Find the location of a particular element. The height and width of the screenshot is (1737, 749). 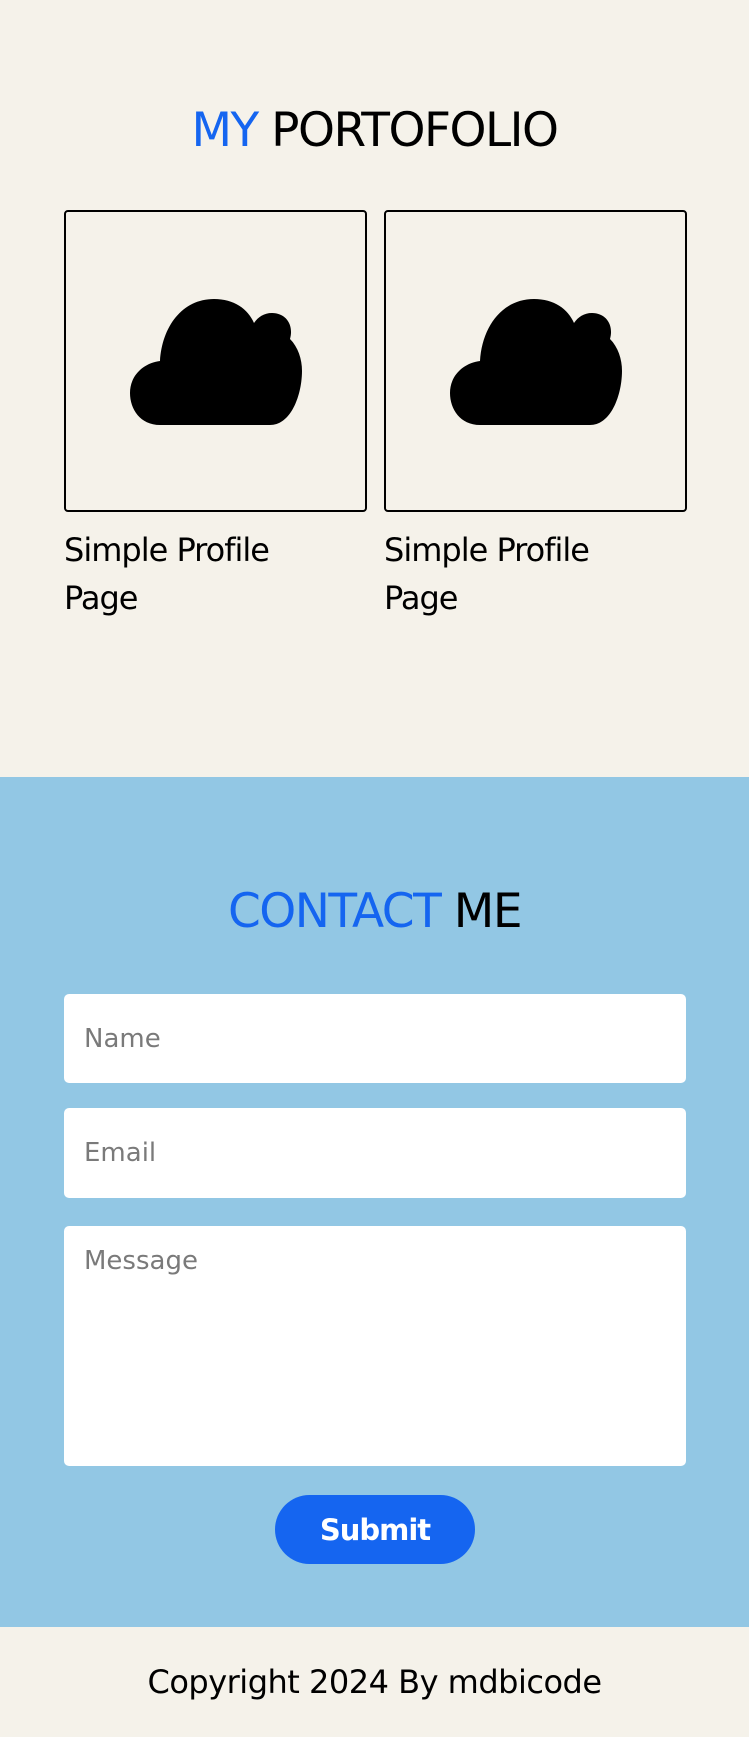

contact-title: CONTACT ME is located at coordinates (374, 911).